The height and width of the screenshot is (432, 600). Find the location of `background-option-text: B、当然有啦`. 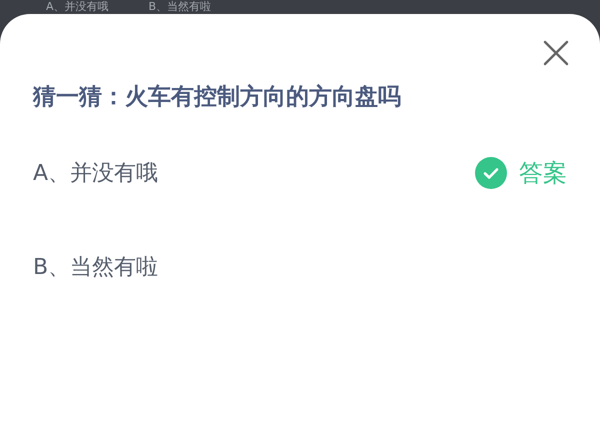

background-option-text: B、当然有啦 is located at coordinates (180, 7).